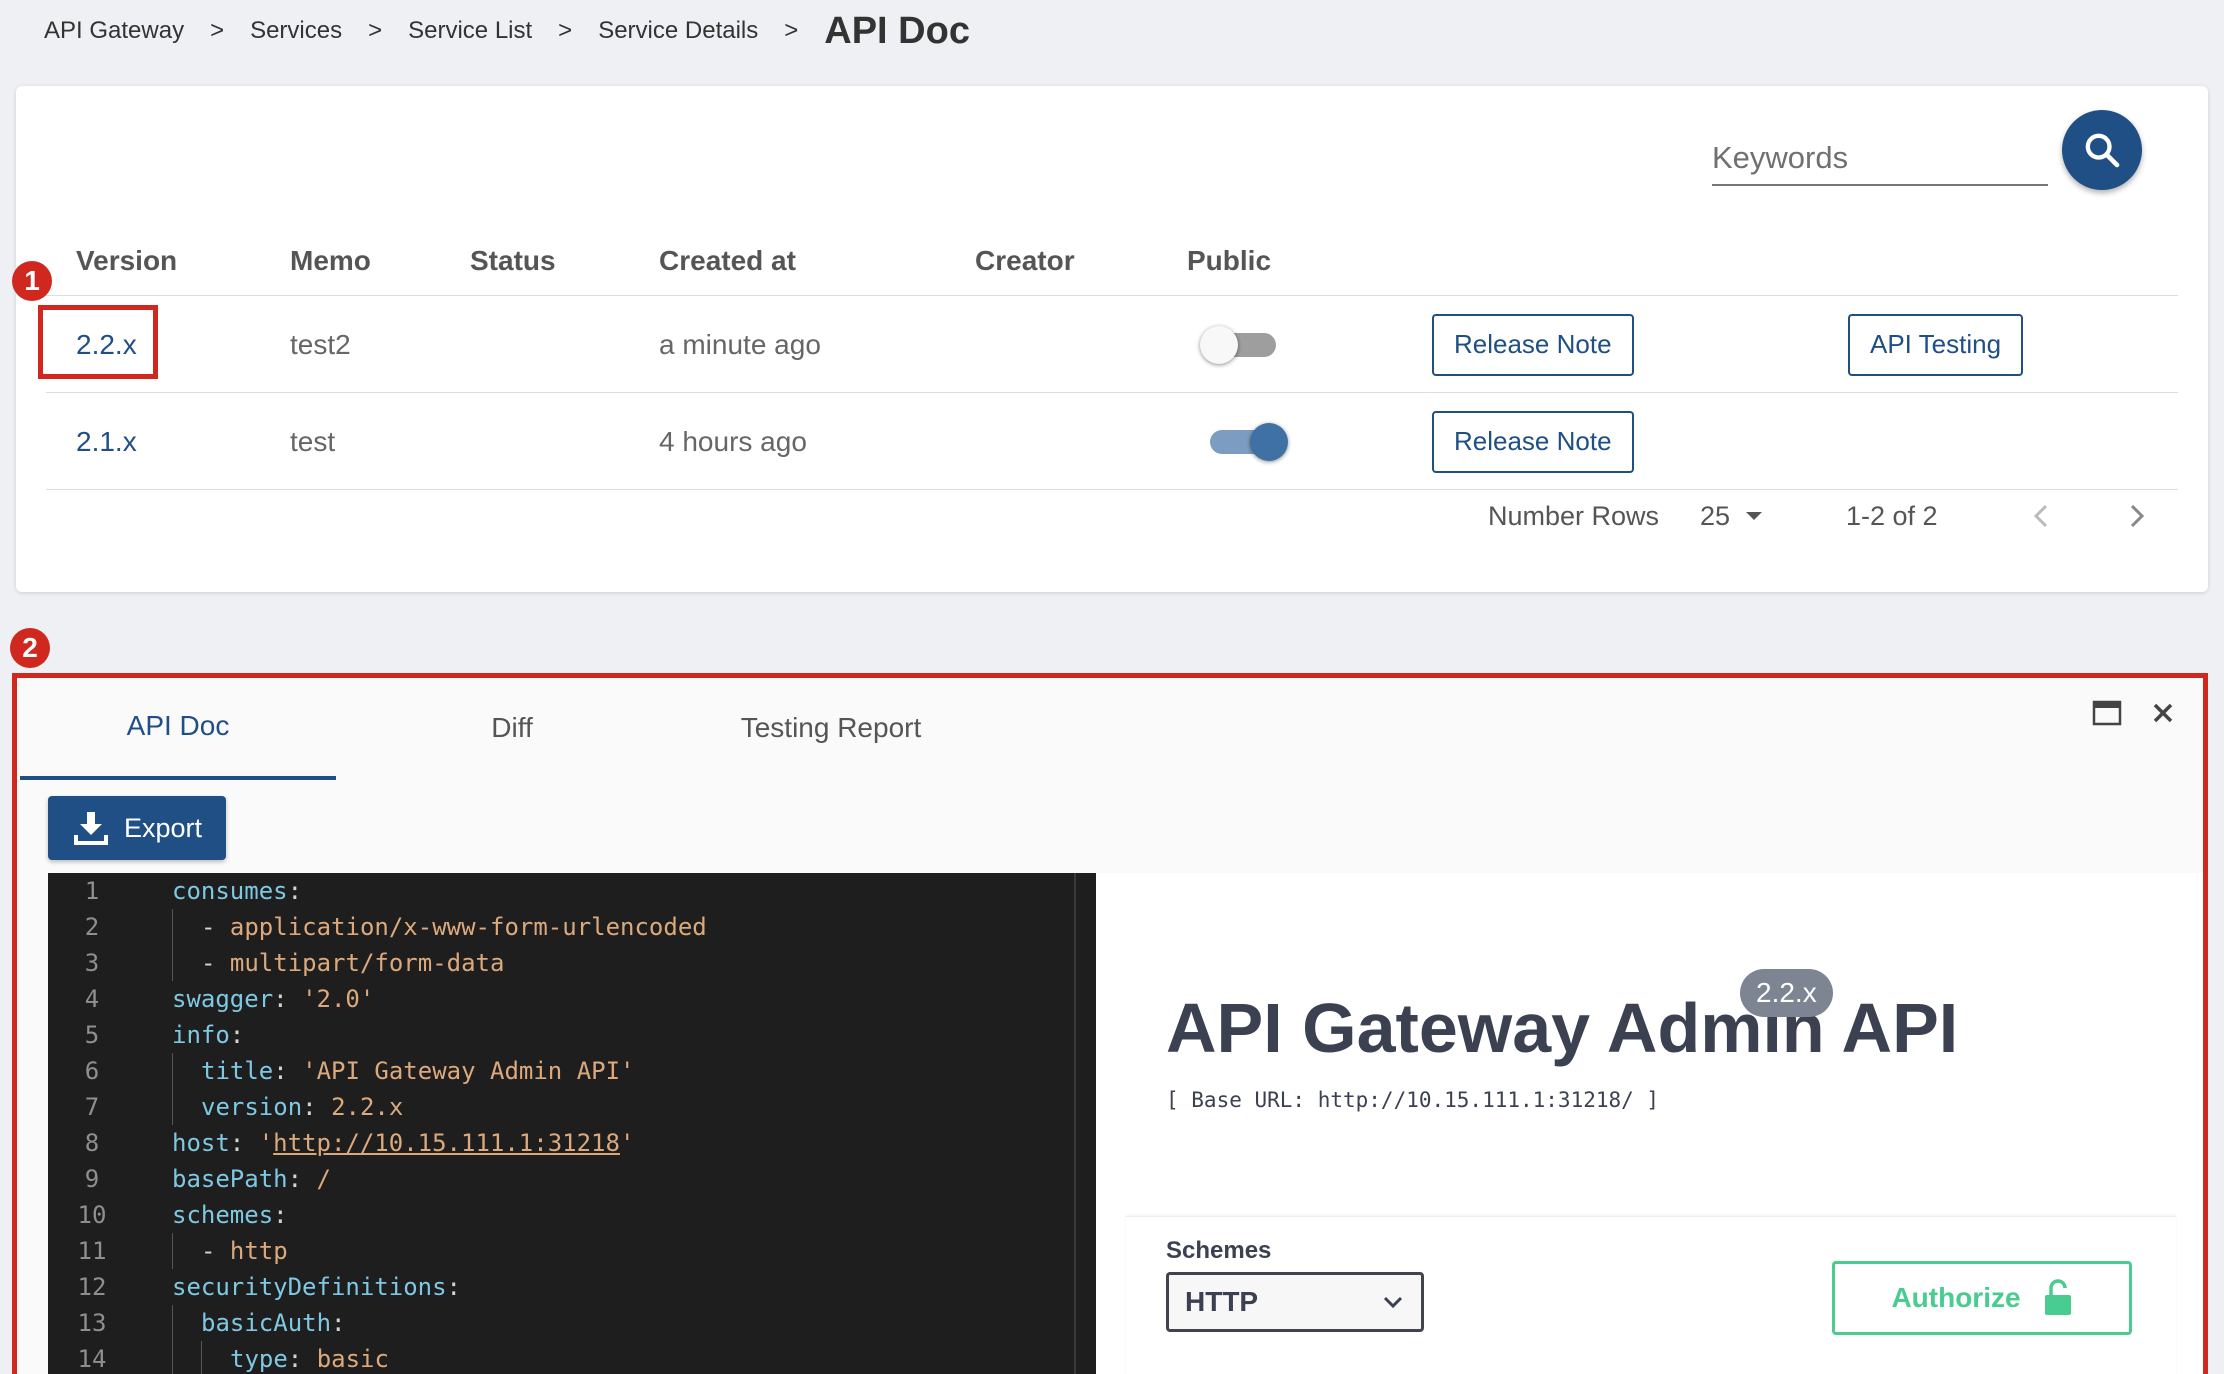 The image size is (2224, 1374). What do you see at coordinates (1025, 261) in the screenshot?
I see `column-header-creator: Creator` at bounding box center [1025, 261].